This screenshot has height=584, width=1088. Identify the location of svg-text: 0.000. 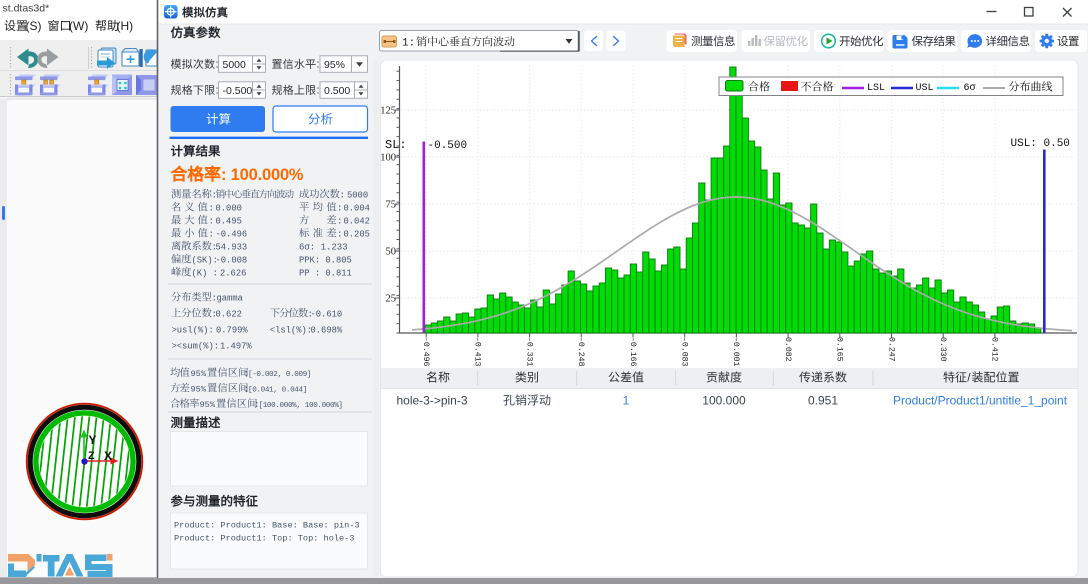
(229, 209).